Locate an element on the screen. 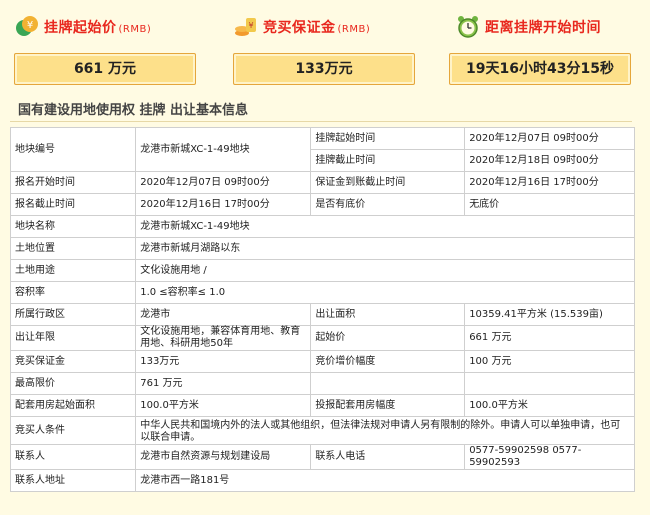  parcel-no: 龙港市新城XC-1-49地块 is located at coordinates (223, 149).